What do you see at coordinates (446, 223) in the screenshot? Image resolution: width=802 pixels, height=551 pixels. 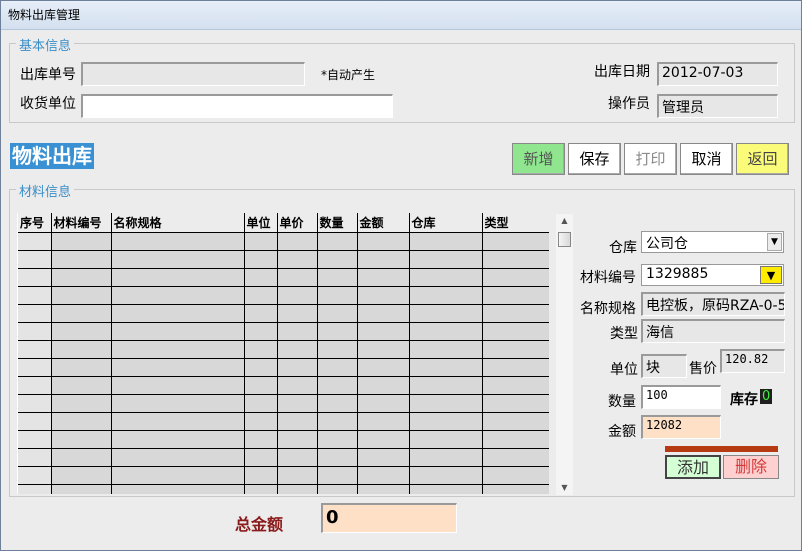 I see `col-header-warehouse: 仓库` at bounding box center [446, 223].